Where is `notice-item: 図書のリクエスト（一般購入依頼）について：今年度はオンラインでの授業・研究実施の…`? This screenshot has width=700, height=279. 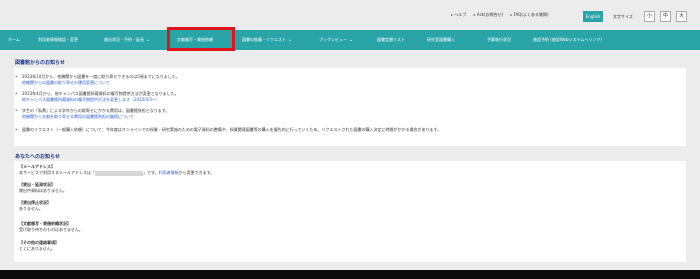 notice-item: 図書のリクエスト（一般購入依頼）について：今年度はオンラインでの授業・研究実施の… is located at coordinates (228, 130).